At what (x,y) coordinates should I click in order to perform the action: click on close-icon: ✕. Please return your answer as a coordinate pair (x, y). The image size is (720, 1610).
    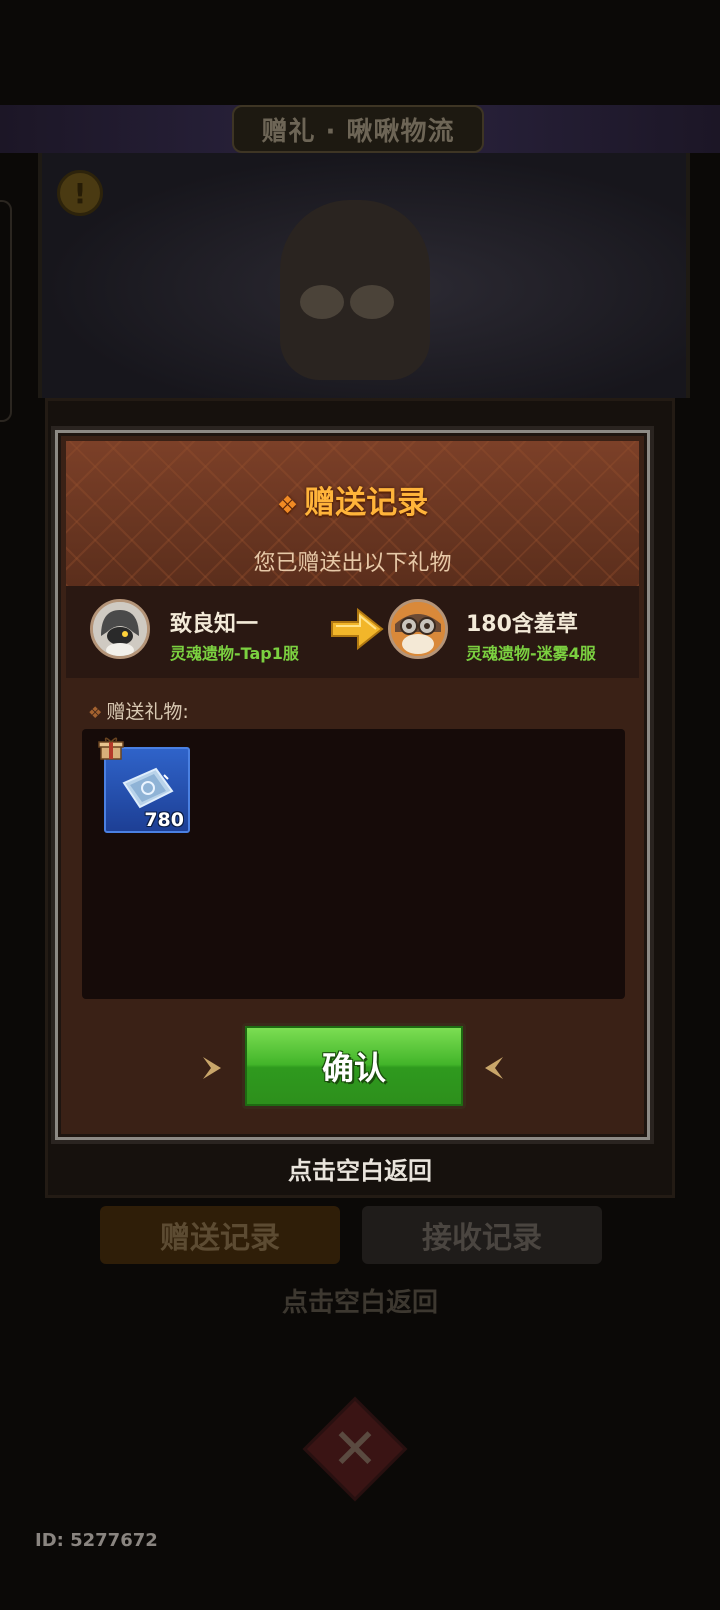
    Looking at the image, I should click on (355, 1449).